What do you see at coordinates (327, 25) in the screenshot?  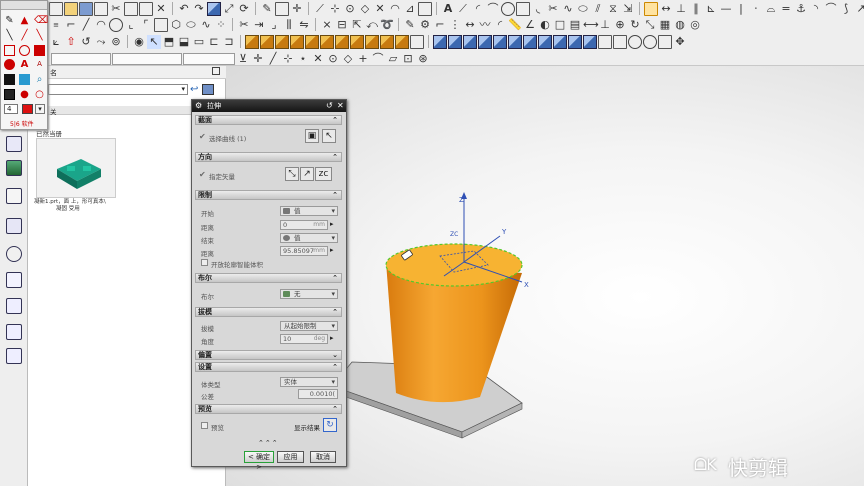 I see `intersect-curve-icon: ⨯` at bounding box center [327, 25].